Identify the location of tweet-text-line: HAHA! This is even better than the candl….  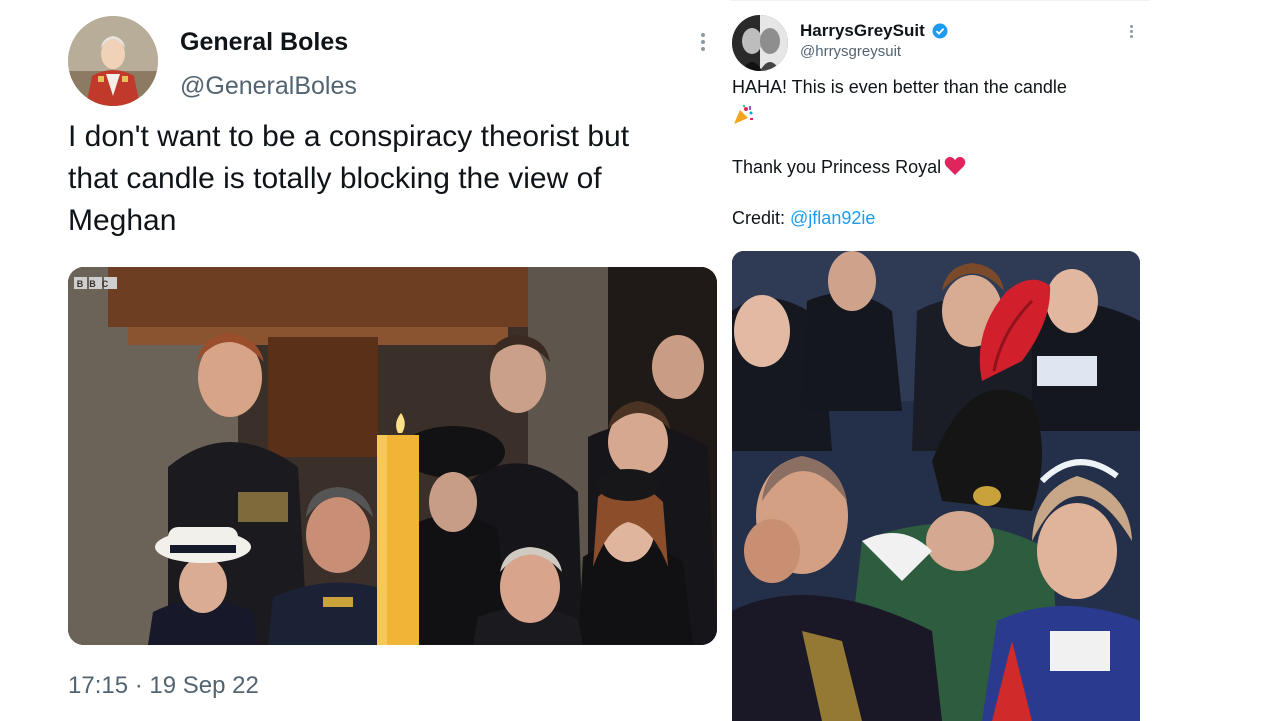
(899, 87).